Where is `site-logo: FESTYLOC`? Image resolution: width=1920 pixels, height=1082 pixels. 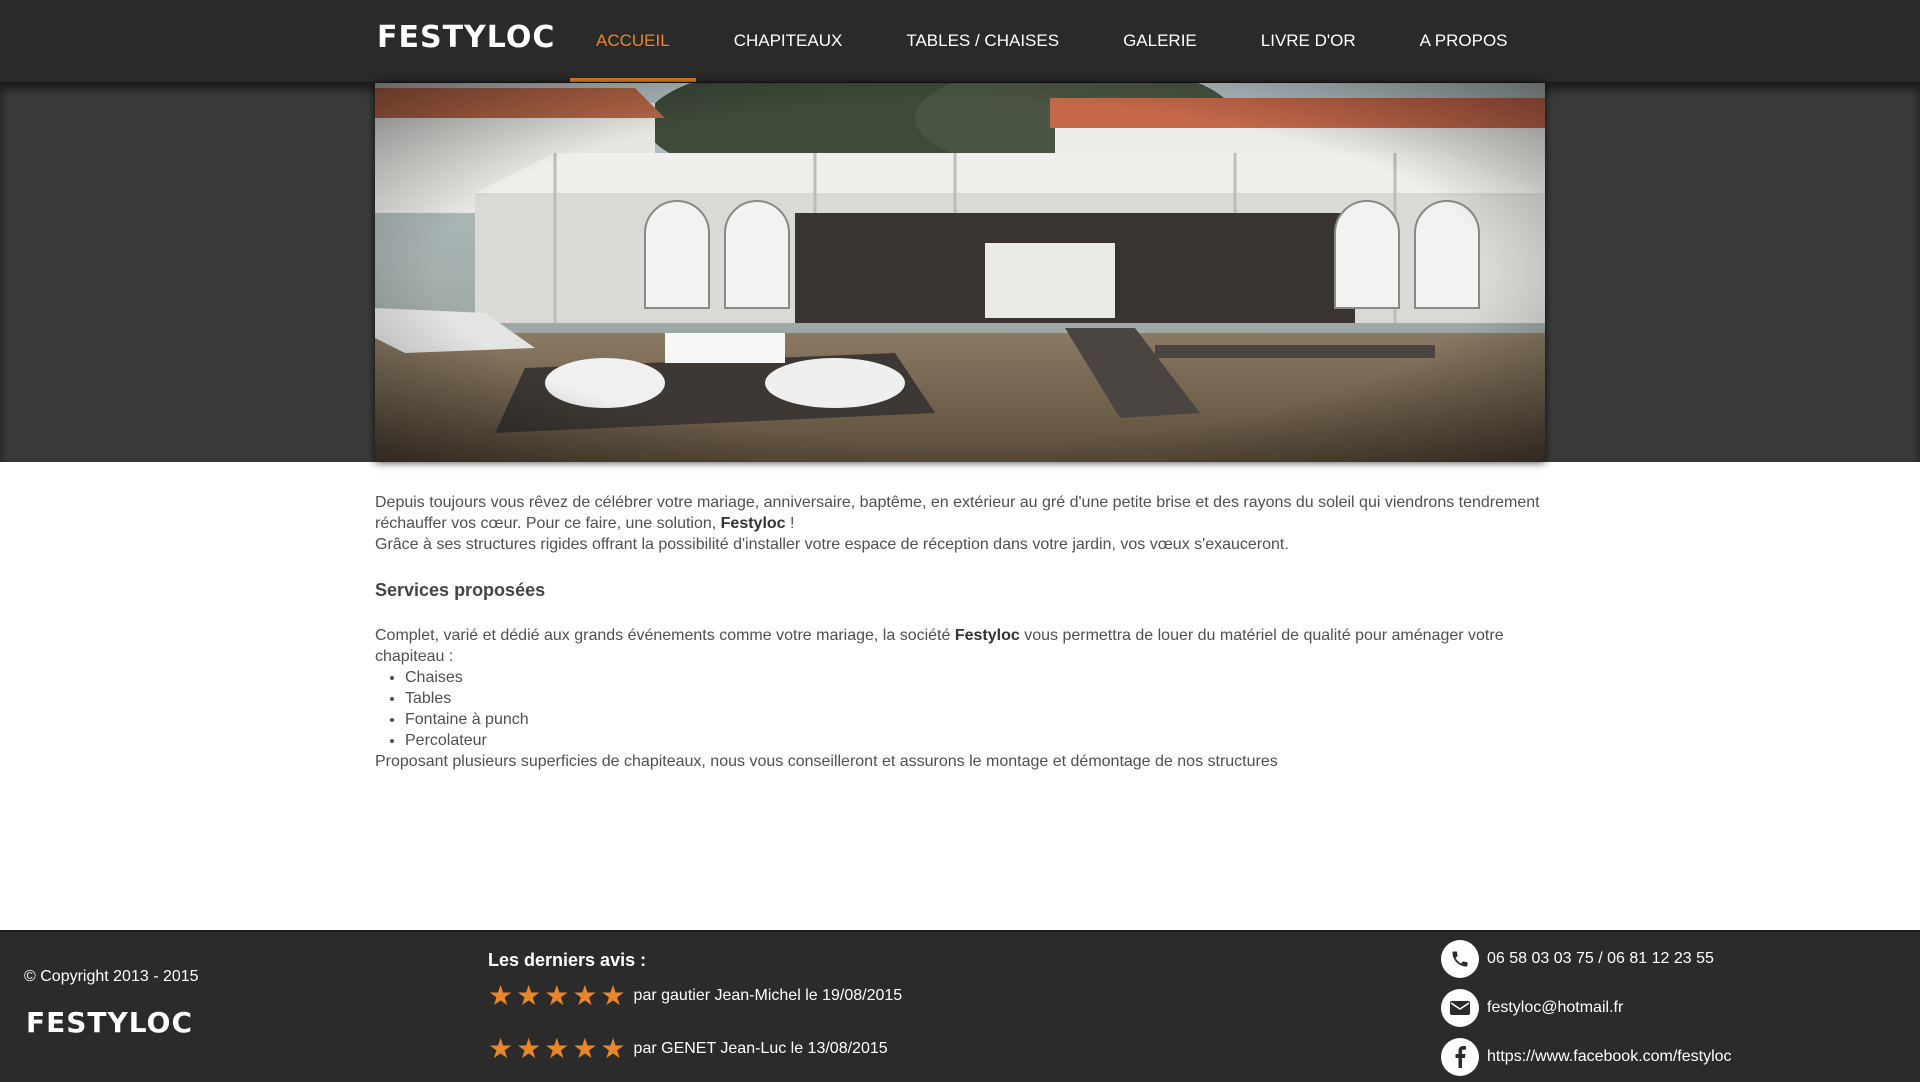
site-logo: FESTYLOC is located at coordinates (466, 37).